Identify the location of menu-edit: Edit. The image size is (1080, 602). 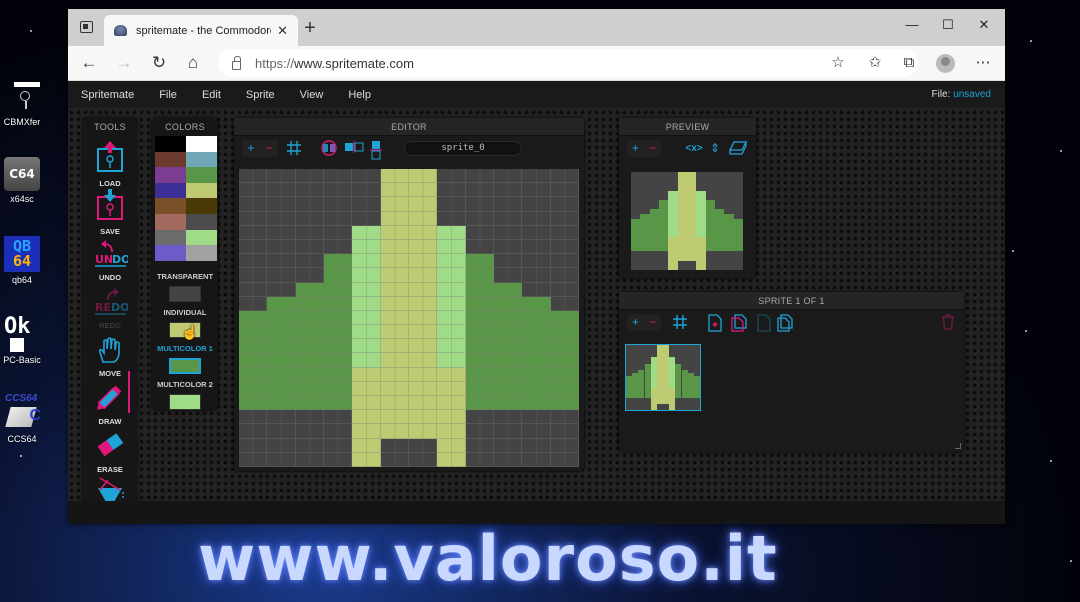
(211, 95).